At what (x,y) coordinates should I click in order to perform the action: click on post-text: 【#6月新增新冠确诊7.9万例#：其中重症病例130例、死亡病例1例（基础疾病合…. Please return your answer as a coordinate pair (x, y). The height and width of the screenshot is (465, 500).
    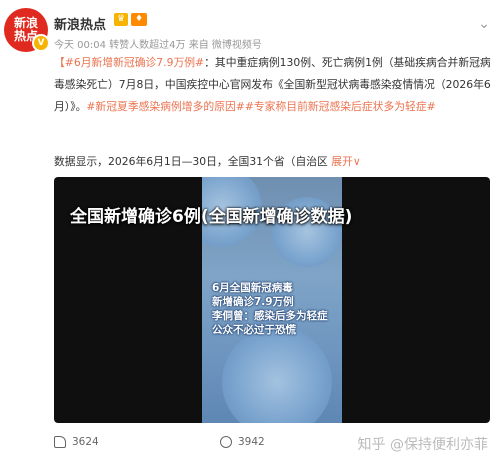
    Looking at the image, I should click on (272, 84).